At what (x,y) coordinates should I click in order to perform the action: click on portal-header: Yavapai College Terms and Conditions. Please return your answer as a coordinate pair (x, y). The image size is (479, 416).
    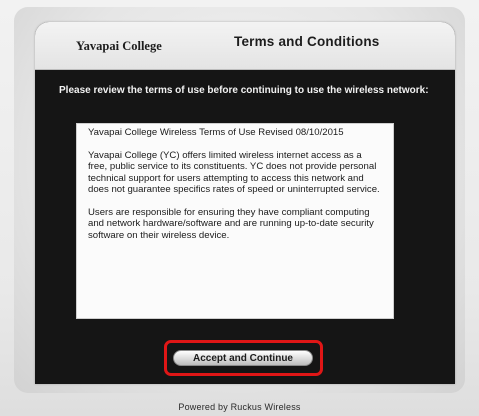
    Looking at the image, I should click on (245, 46).